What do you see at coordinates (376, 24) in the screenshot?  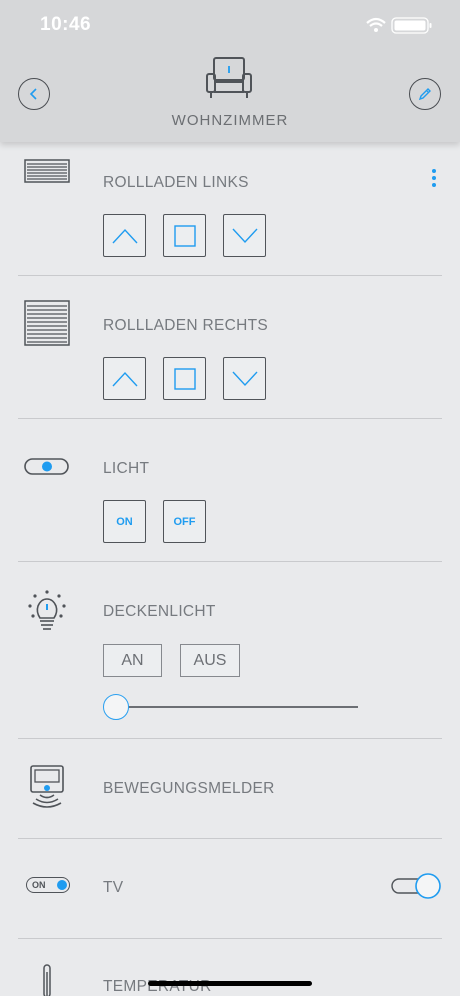 I see `wifi-icon` at bounding box center [376, 24].